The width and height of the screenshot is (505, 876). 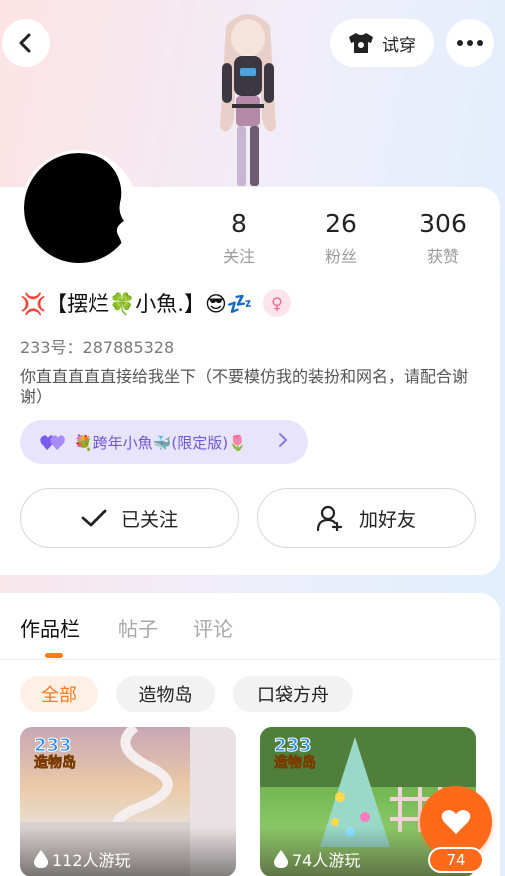 I want to click on filter-chip-pocket-ark: 口袋方舟, so click(x=293, y=694).